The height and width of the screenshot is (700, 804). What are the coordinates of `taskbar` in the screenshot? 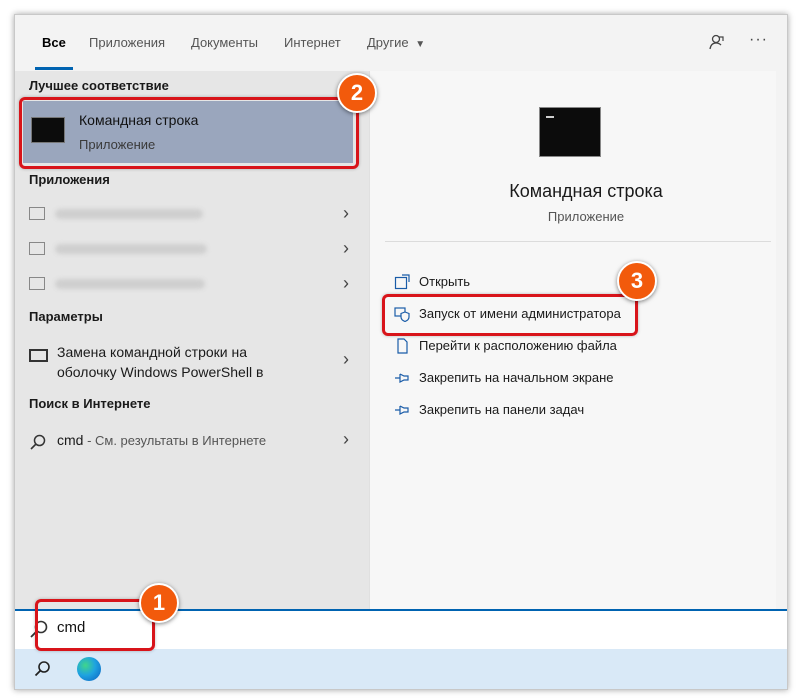 It's located at (401, 669).